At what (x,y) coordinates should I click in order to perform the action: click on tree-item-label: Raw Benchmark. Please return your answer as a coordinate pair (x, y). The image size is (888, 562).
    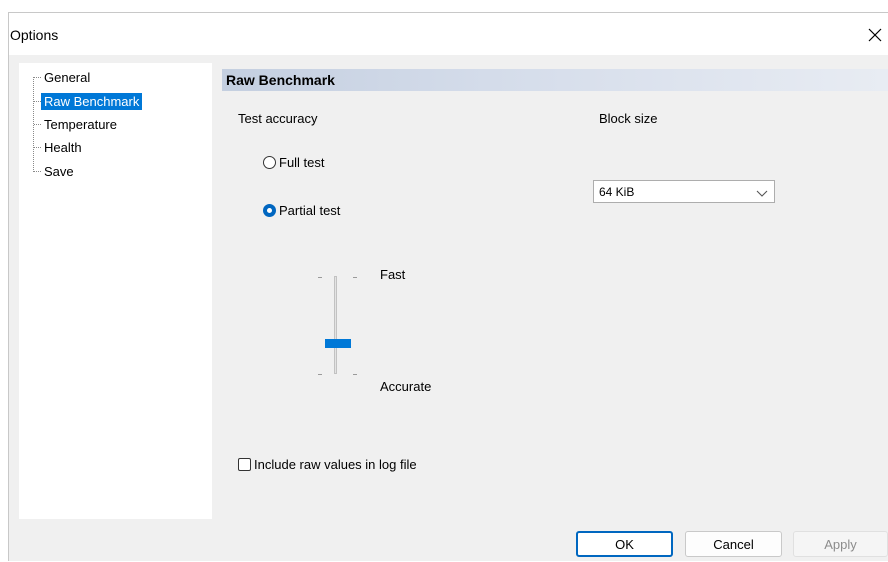
    Looking at the image, I should click on (92, 101).